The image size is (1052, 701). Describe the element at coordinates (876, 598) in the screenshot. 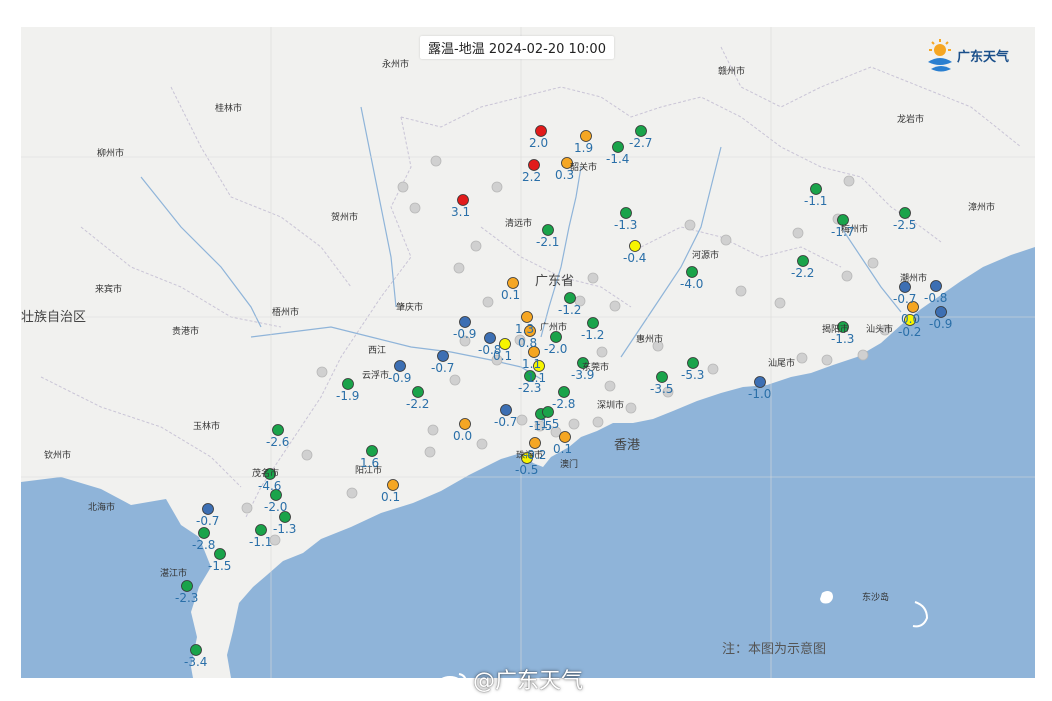

I see `island-label: 东沙岛` at that location.